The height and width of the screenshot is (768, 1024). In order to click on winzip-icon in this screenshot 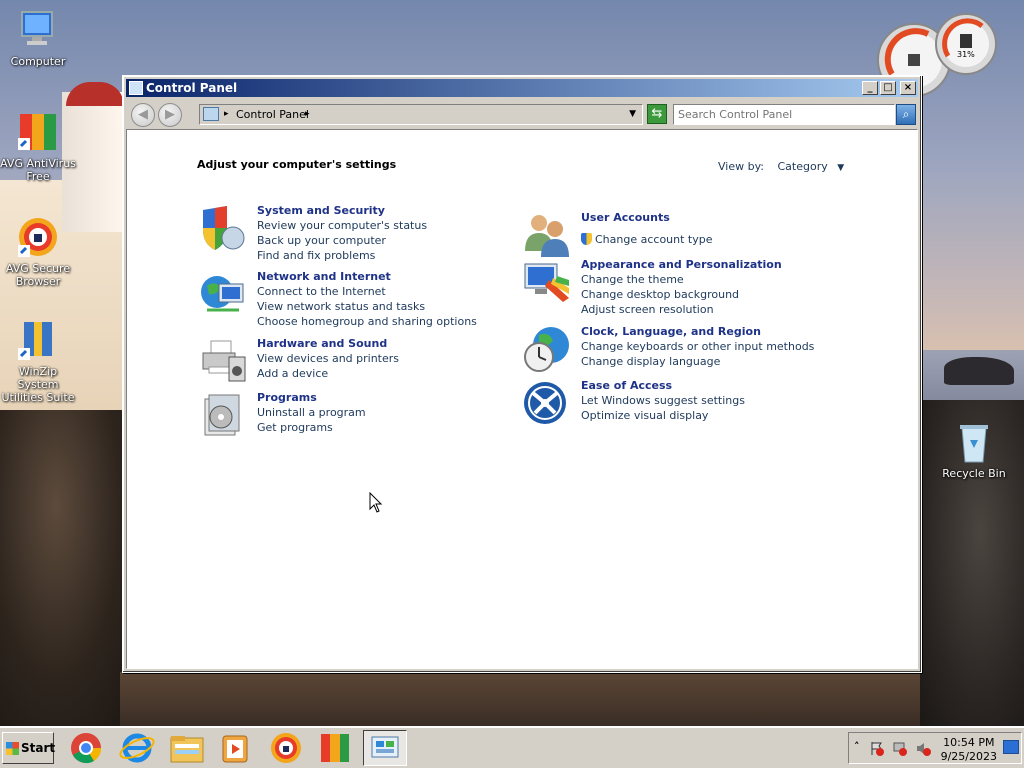, I will do `click(38, 340)`.